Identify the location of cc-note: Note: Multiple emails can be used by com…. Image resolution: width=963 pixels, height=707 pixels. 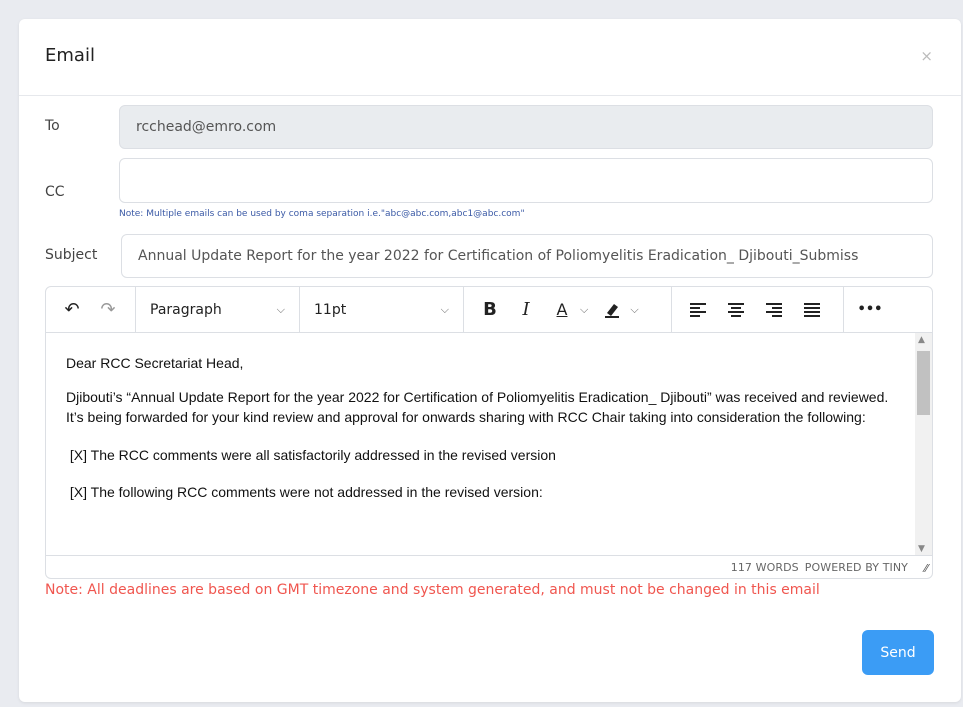
(322, 214).